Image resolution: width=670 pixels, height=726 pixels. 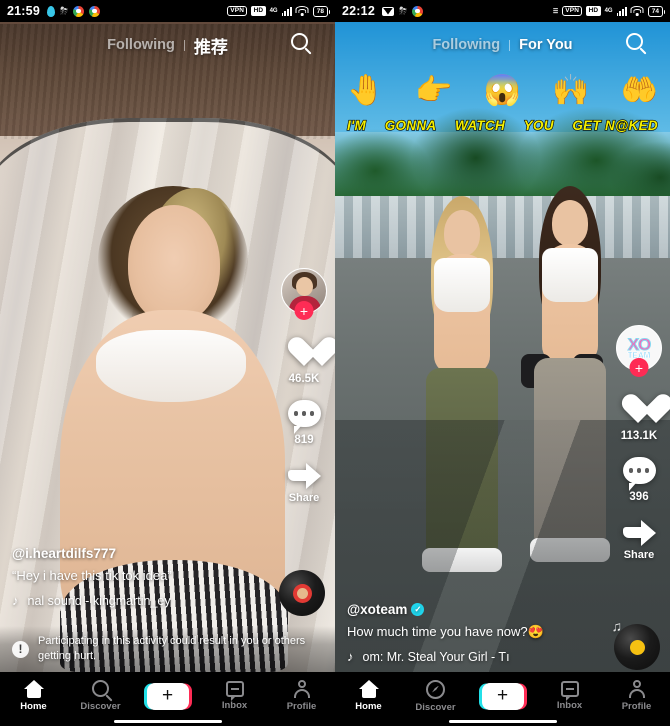 What do you see at coordinates (368, 706) in the screenshot?
I see `nav-home-label: Home` at bounding box center [368, 706].